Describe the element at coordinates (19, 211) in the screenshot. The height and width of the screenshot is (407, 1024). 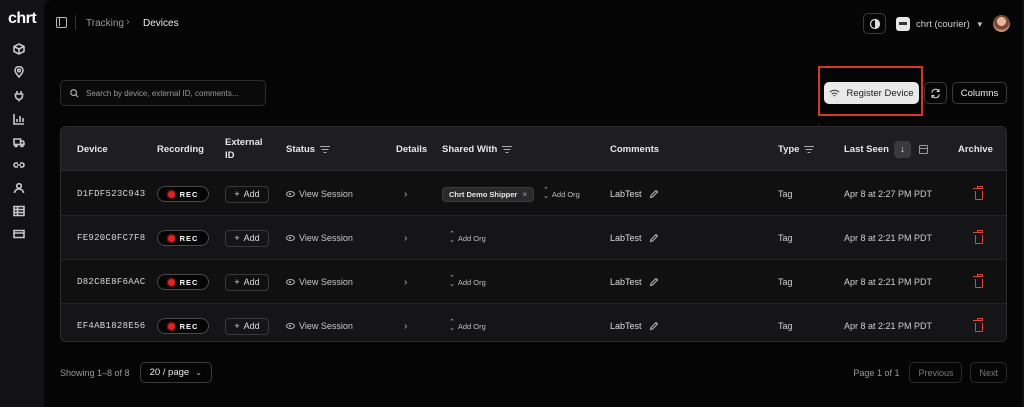
I see `table-icon` at that location.